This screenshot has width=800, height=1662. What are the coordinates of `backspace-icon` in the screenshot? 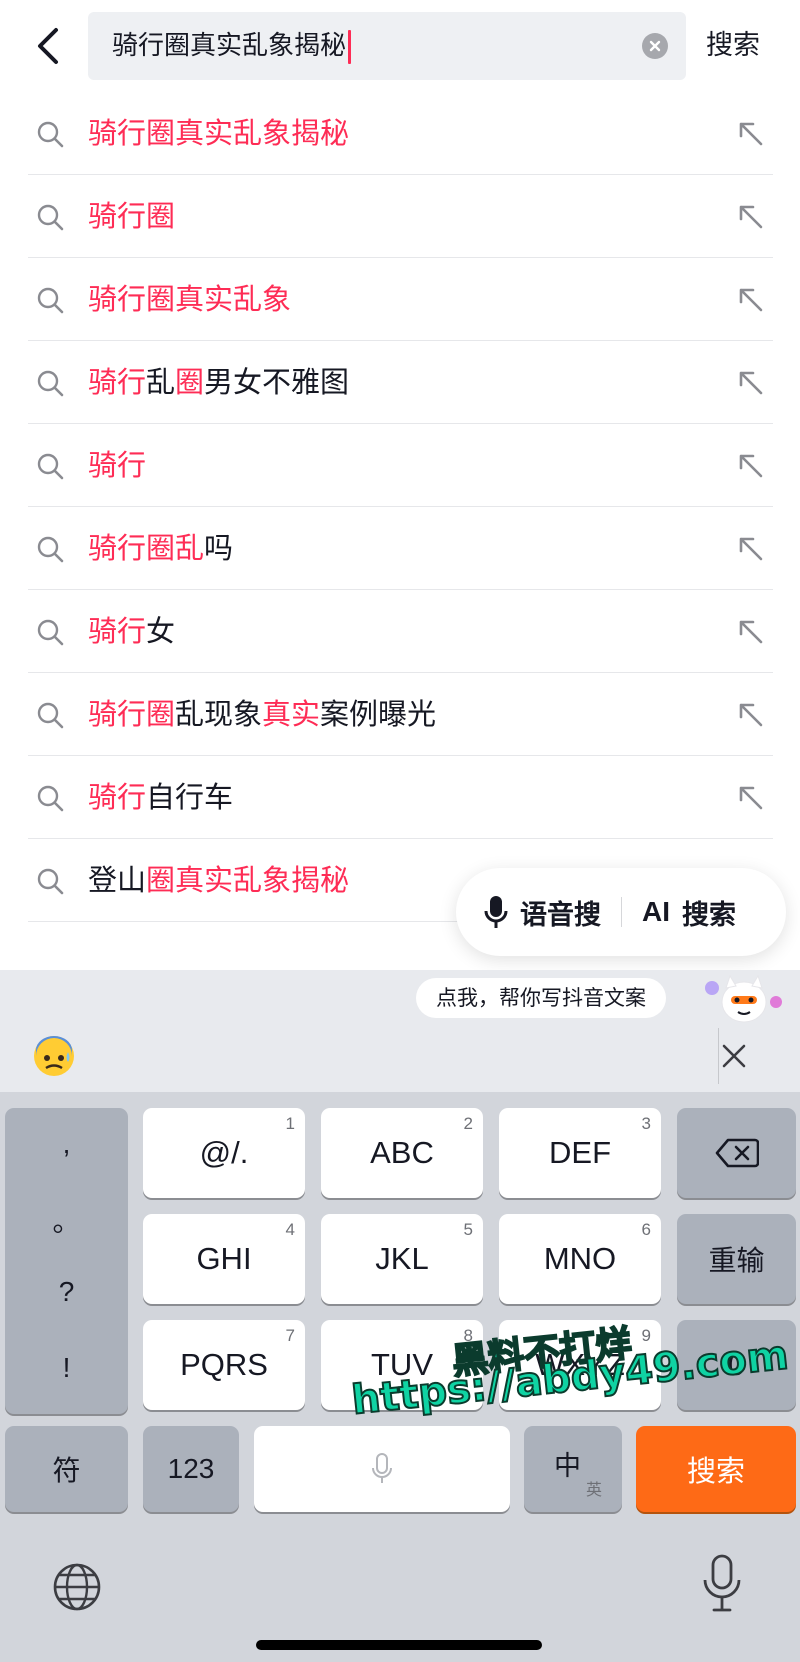 It's located at (737, 1153).